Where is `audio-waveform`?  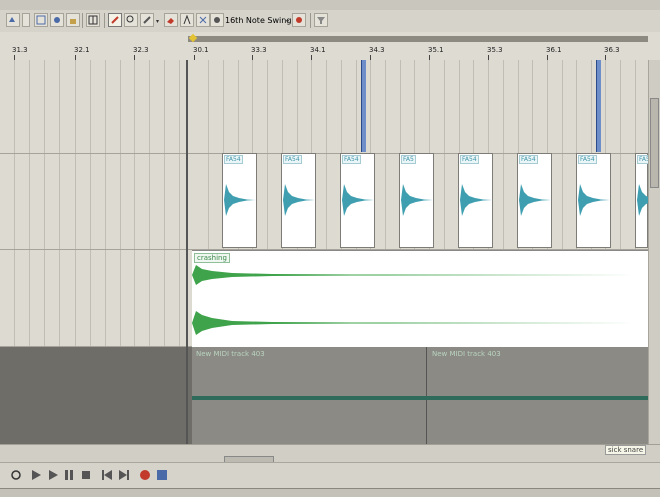 audio-waveform is located at coordinates (420, 300).